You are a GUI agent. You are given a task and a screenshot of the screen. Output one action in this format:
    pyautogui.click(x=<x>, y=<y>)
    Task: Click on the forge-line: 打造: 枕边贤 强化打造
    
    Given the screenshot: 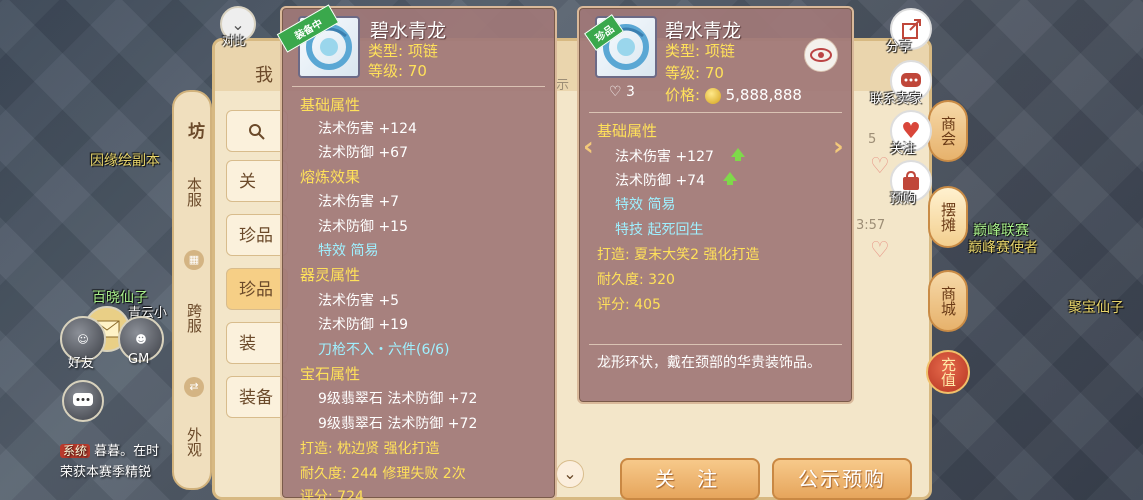 What is the action you would take?
    pyautogui.click(x=370, y=449)
    